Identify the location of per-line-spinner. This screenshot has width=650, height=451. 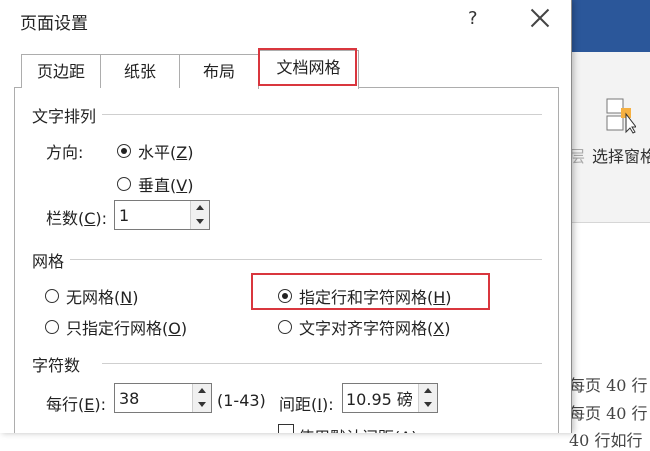
(163, 398).